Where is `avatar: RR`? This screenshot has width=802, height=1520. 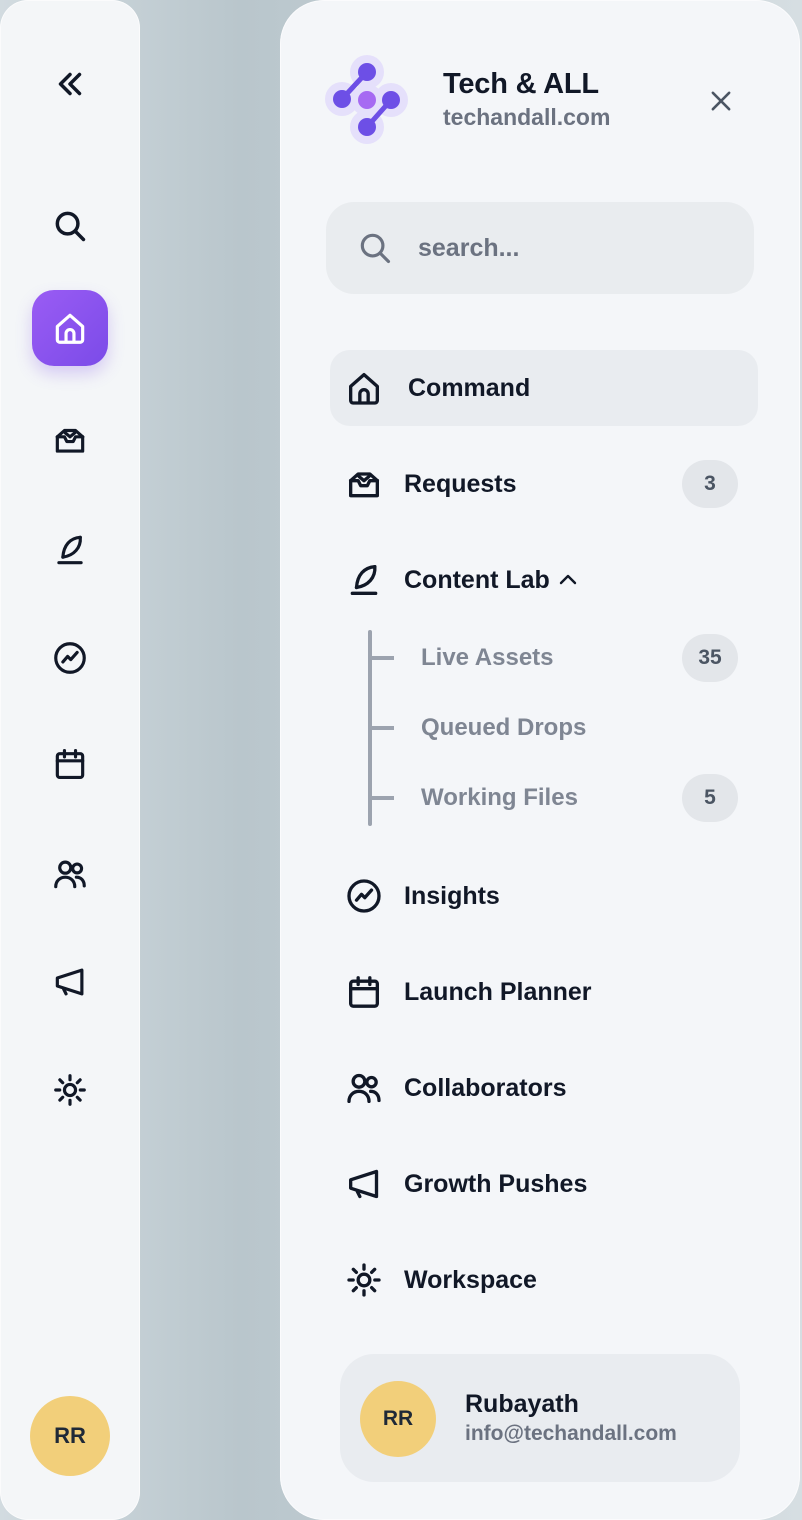 avatar: RR is located at coordinates (398, 1419).